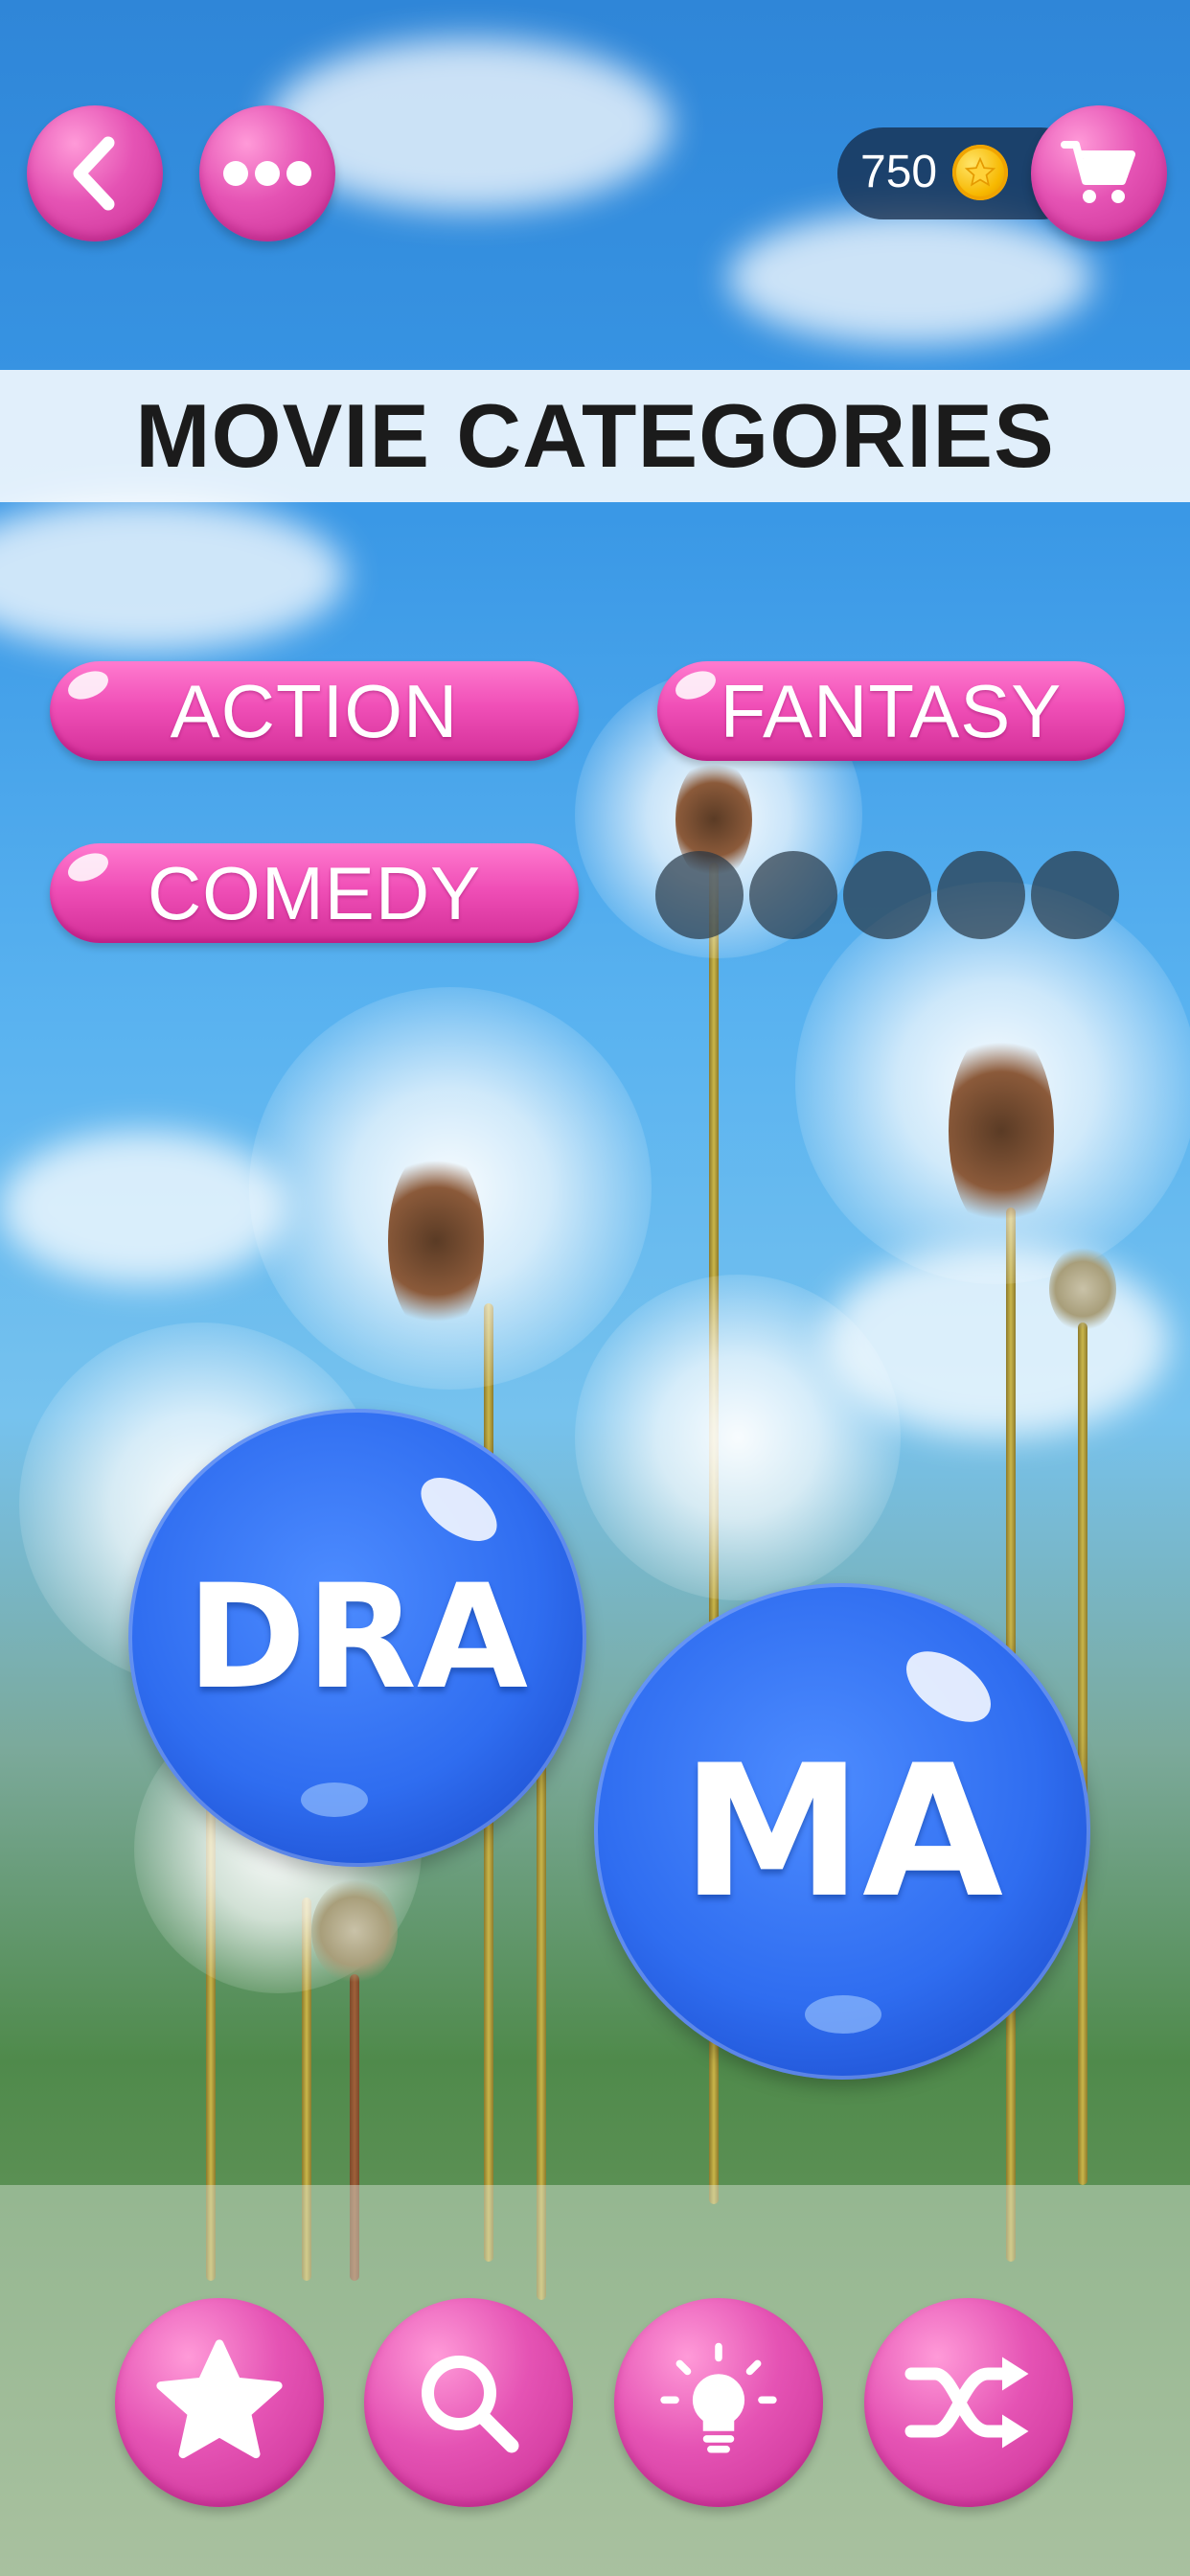 This screenshot has width=1190, height=2576. I want to click on coin-count: 750, so click(899, 172).